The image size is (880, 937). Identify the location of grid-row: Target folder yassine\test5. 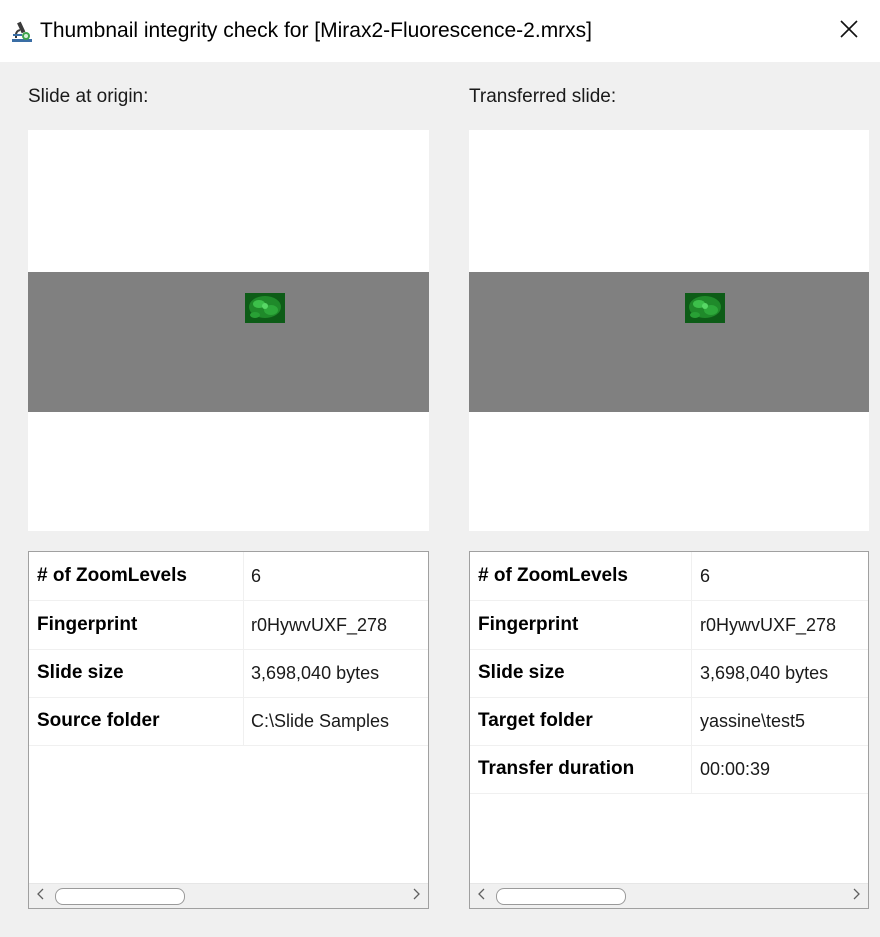
(669, 721).